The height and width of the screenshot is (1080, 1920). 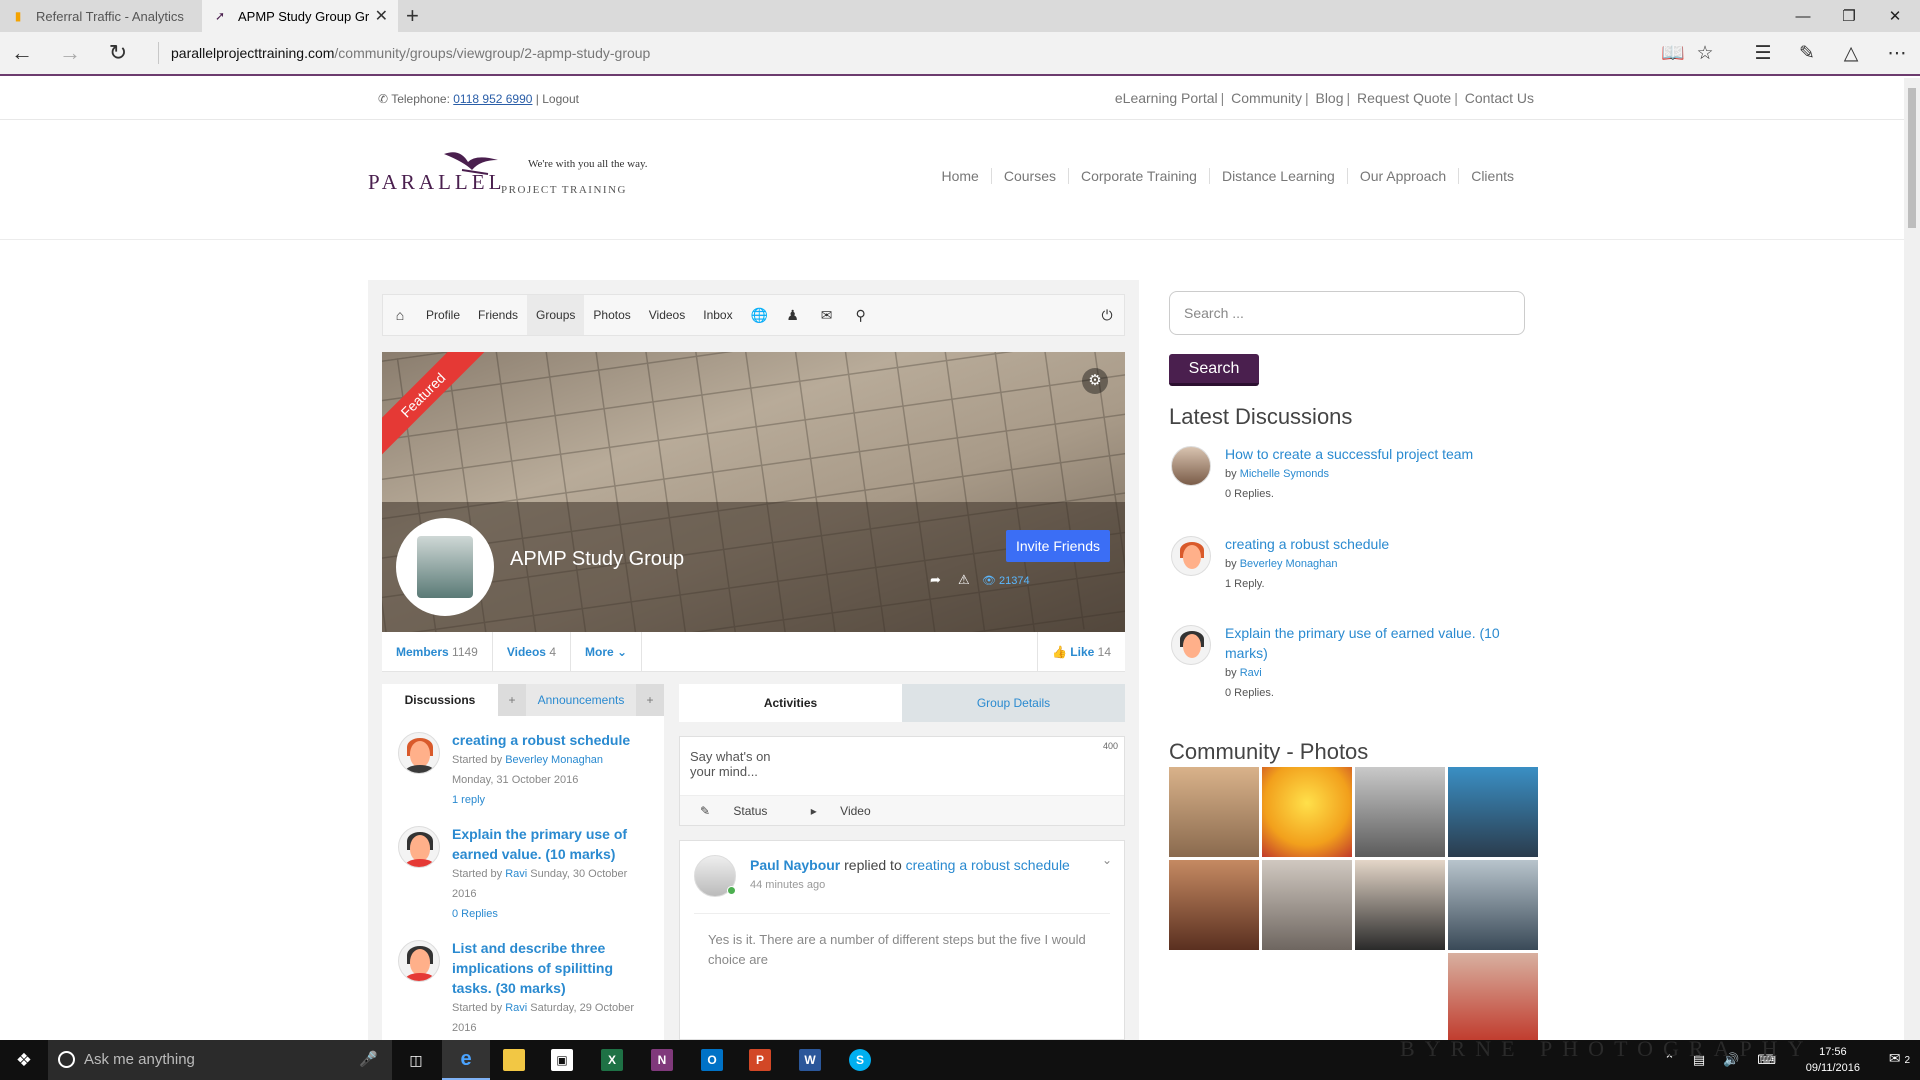 What do you see at coordinates (466, 1060) in the screenshot?
I see `edge-app-icon: e` at bounding box center [466, 1060].